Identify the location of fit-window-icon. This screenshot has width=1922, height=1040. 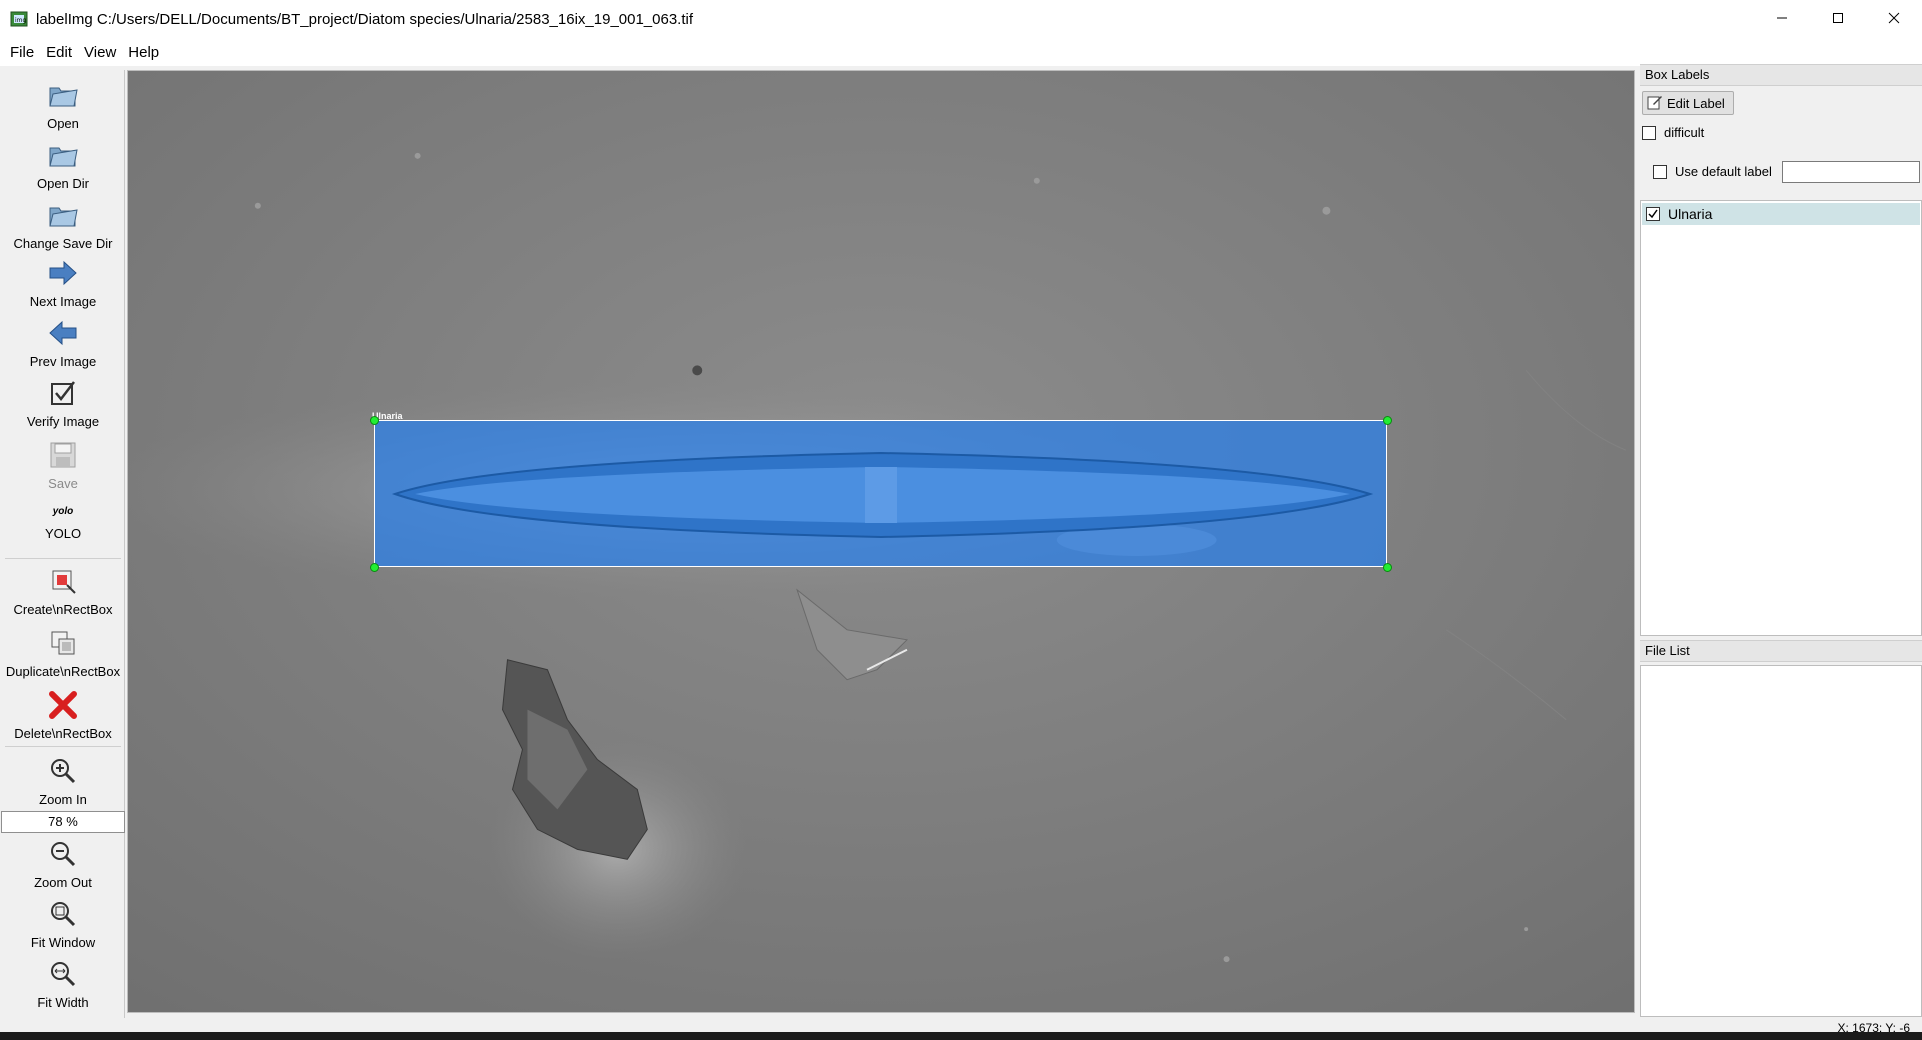
(63, 914).